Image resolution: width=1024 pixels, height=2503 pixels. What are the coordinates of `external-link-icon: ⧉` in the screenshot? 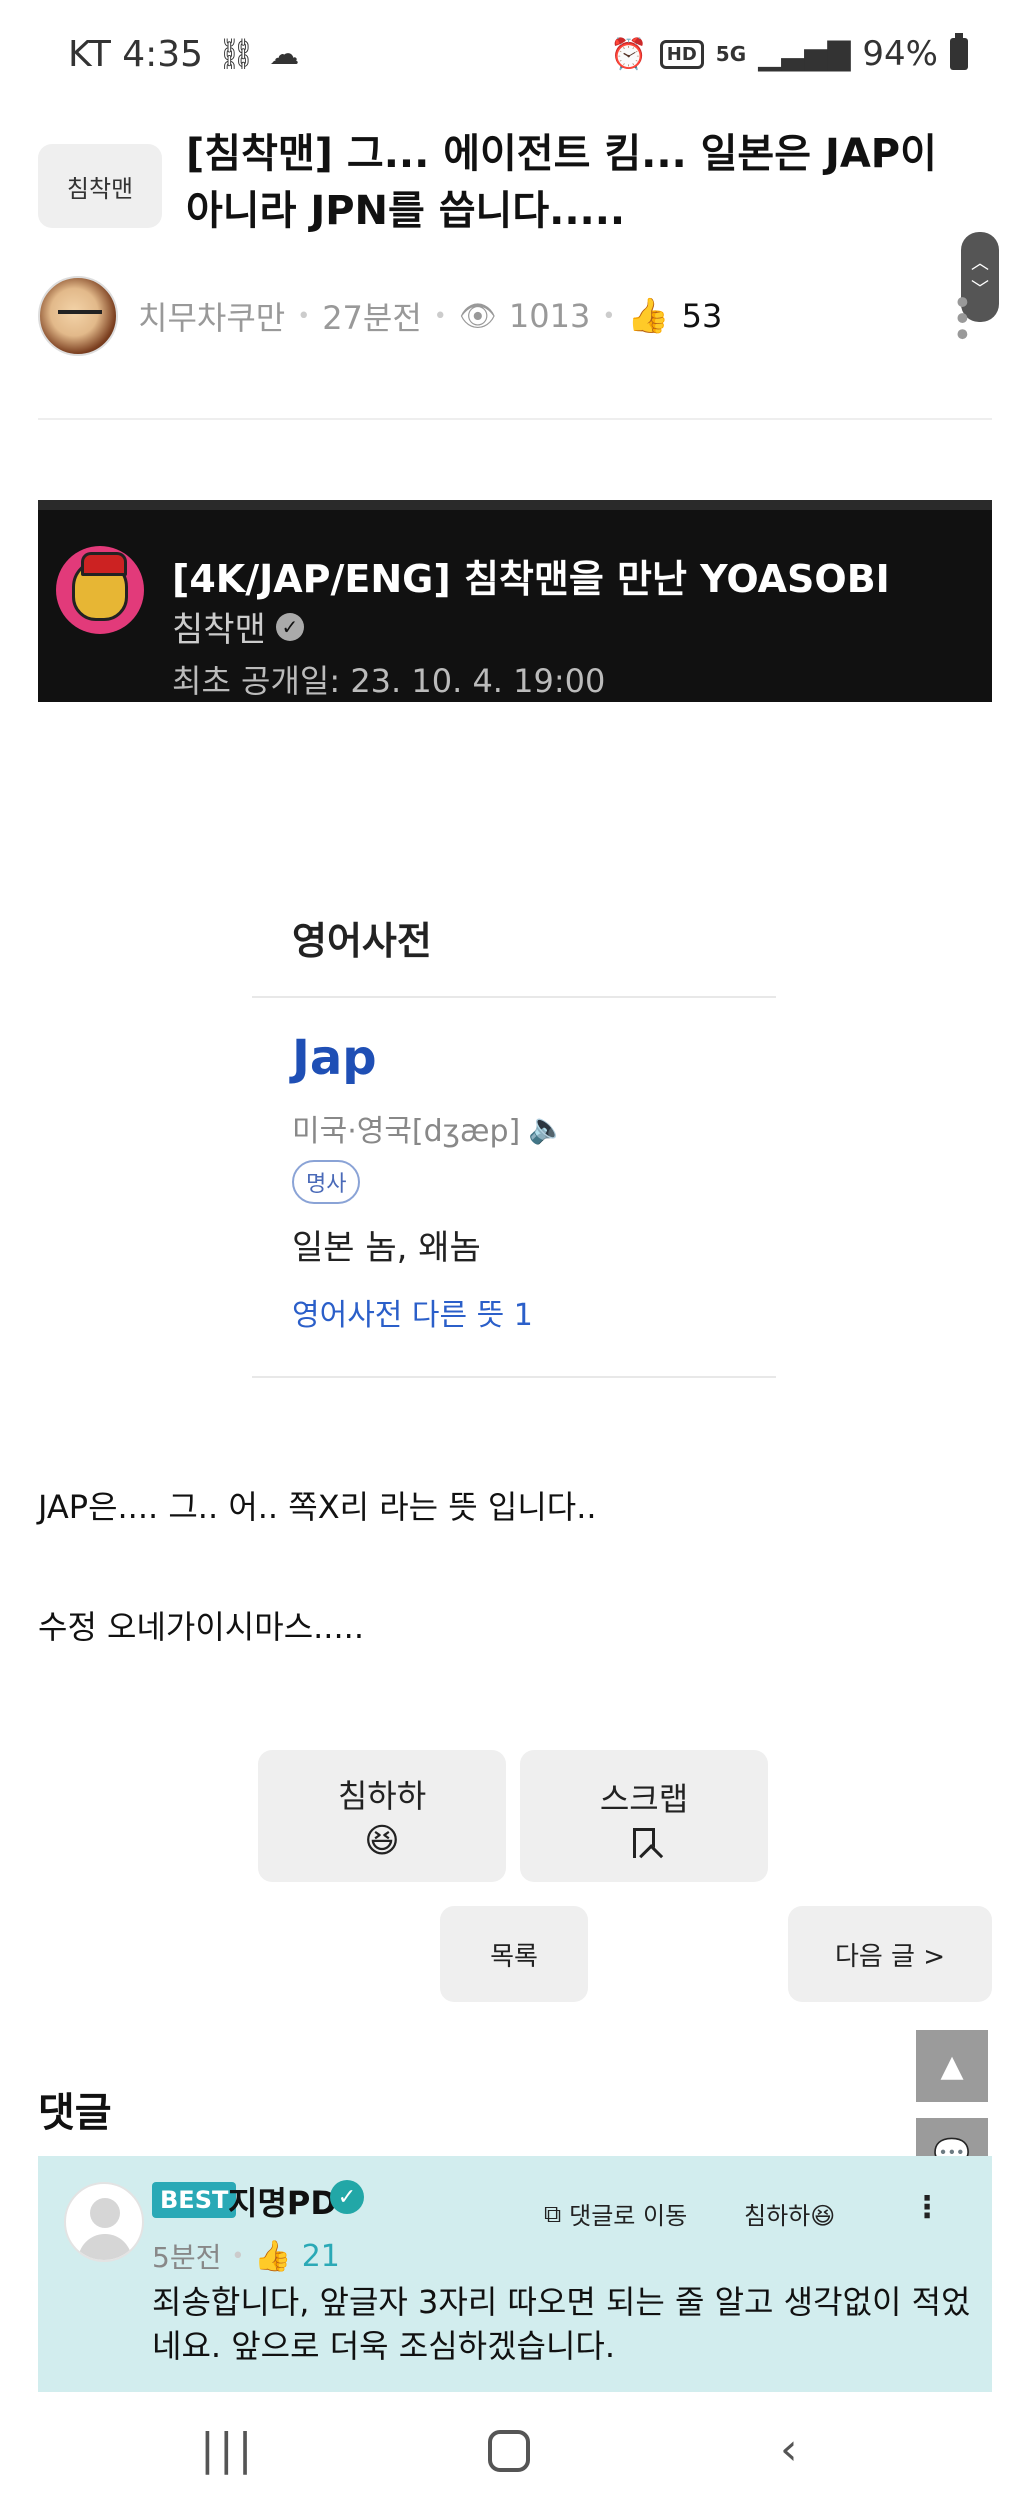 It's located at (553, 2213).